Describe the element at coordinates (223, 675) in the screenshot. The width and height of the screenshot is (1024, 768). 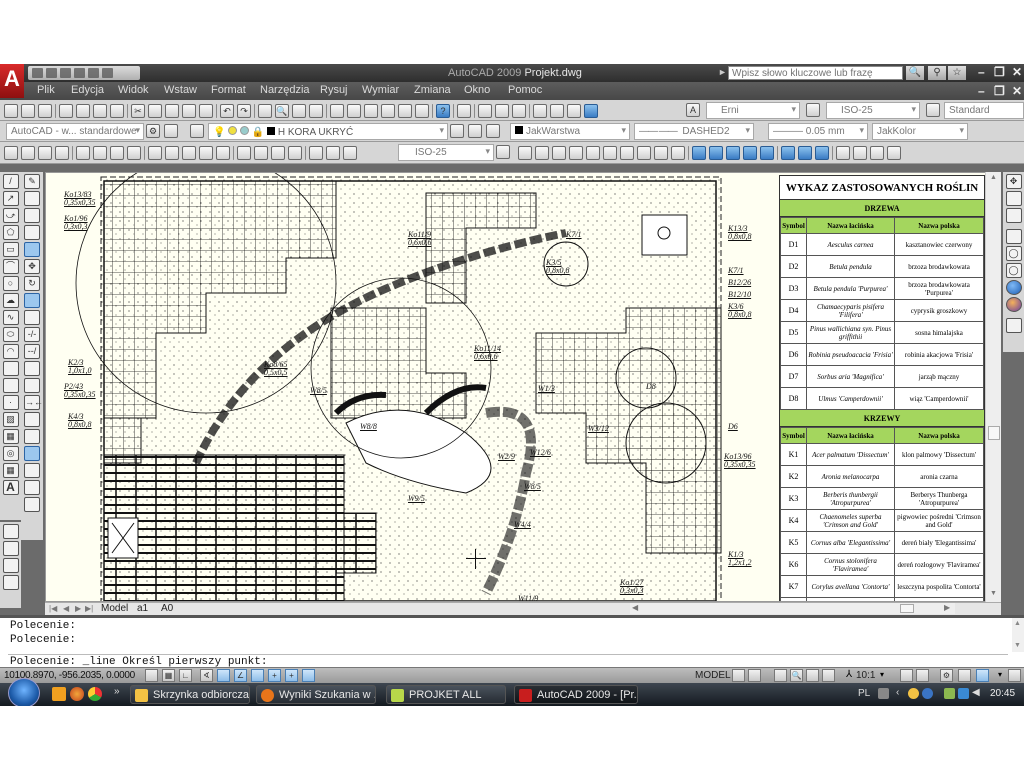
I see `object-snap-toggle` at that location.